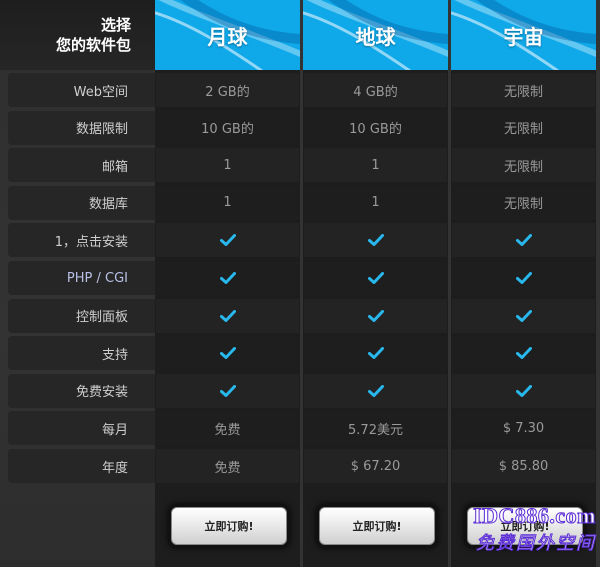 The image size is (600, 567). Describe the element at coordinates (81, 165) in the screenshot. I see `row-label: 邮箱` at that location.